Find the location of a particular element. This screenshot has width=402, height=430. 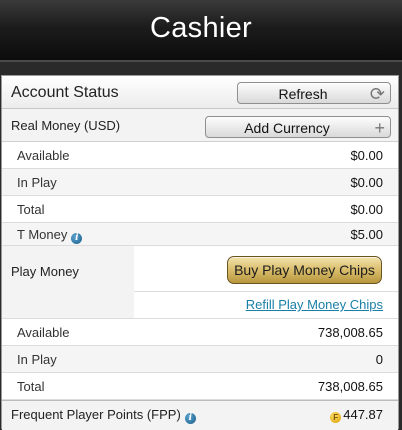

play-available-row: Available 738,008.65 is located at coordinates (200, 332).